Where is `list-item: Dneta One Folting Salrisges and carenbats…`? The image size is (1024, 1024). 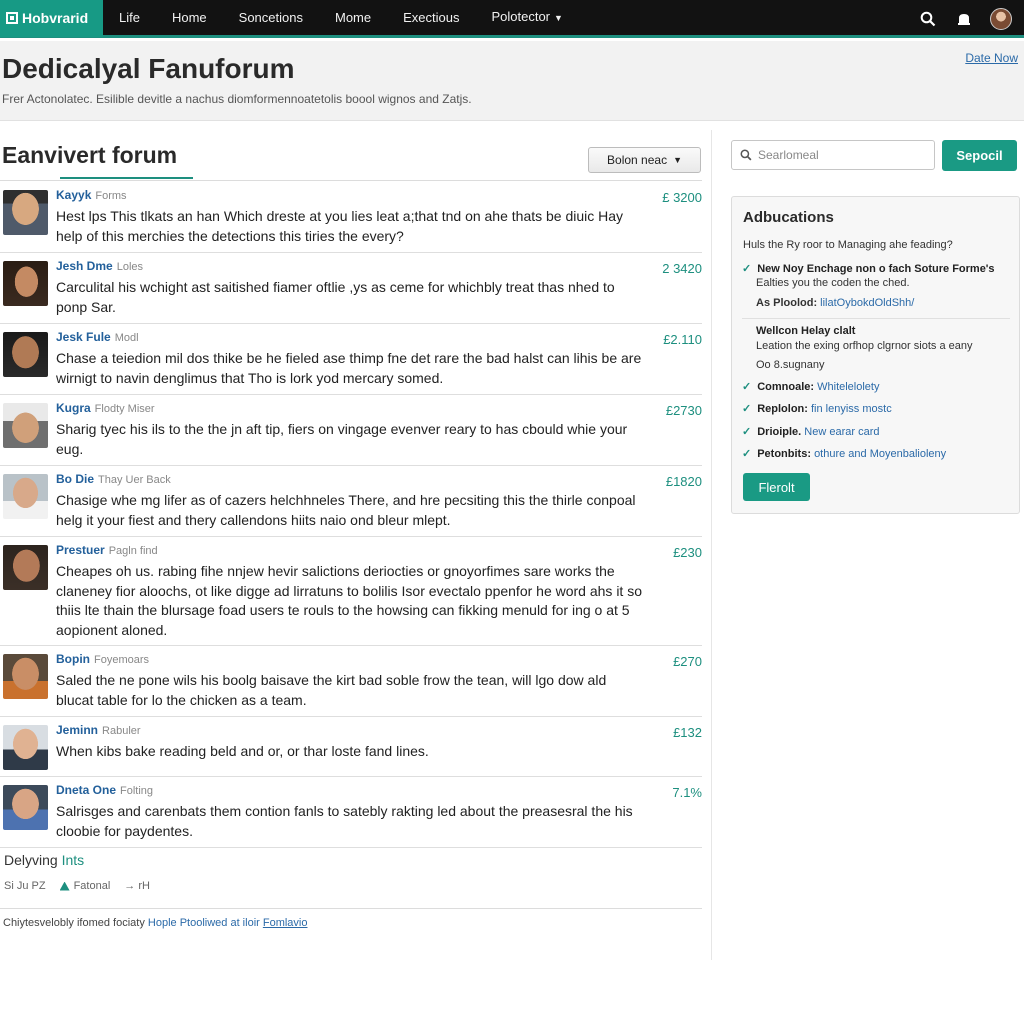 list-item: Dneta One Folting Salrisges and carenbats… is located at coordinates (351, 812).